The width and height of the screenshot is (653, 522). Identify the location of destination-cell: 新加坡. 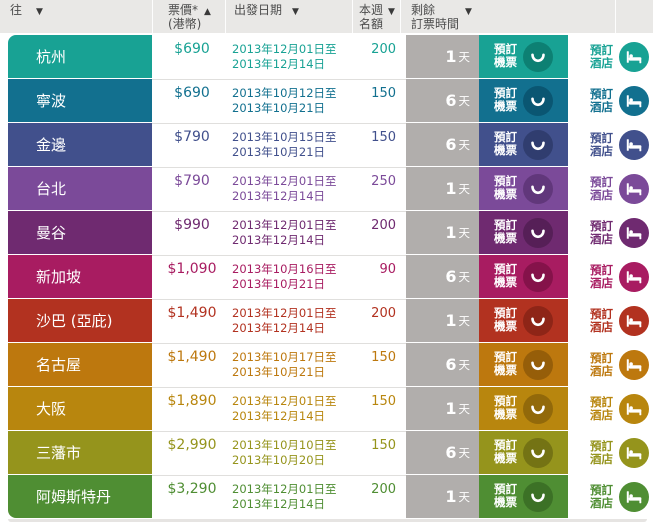
(80, 276).